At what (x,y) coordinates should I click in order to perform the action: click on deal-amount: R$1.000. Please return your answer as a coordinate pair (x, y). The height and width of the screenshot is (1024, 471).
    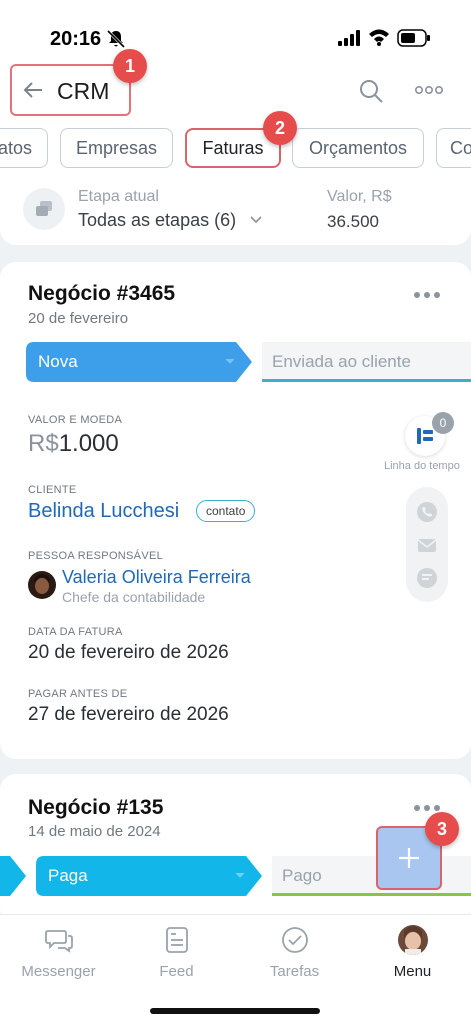
    Looking at the image, I should click on (73, 444).